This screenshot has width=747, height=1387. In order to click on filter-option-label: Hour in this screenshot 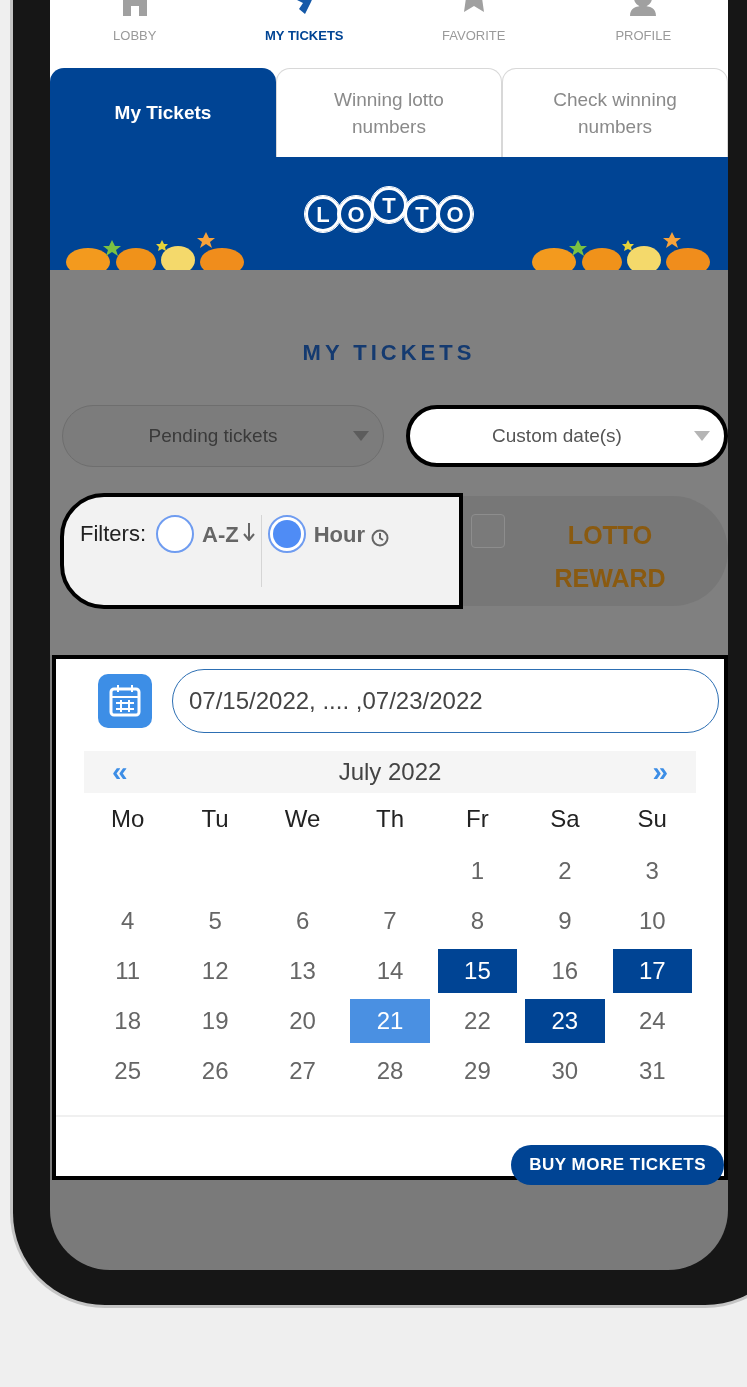, I will do `click(339, 534)`.